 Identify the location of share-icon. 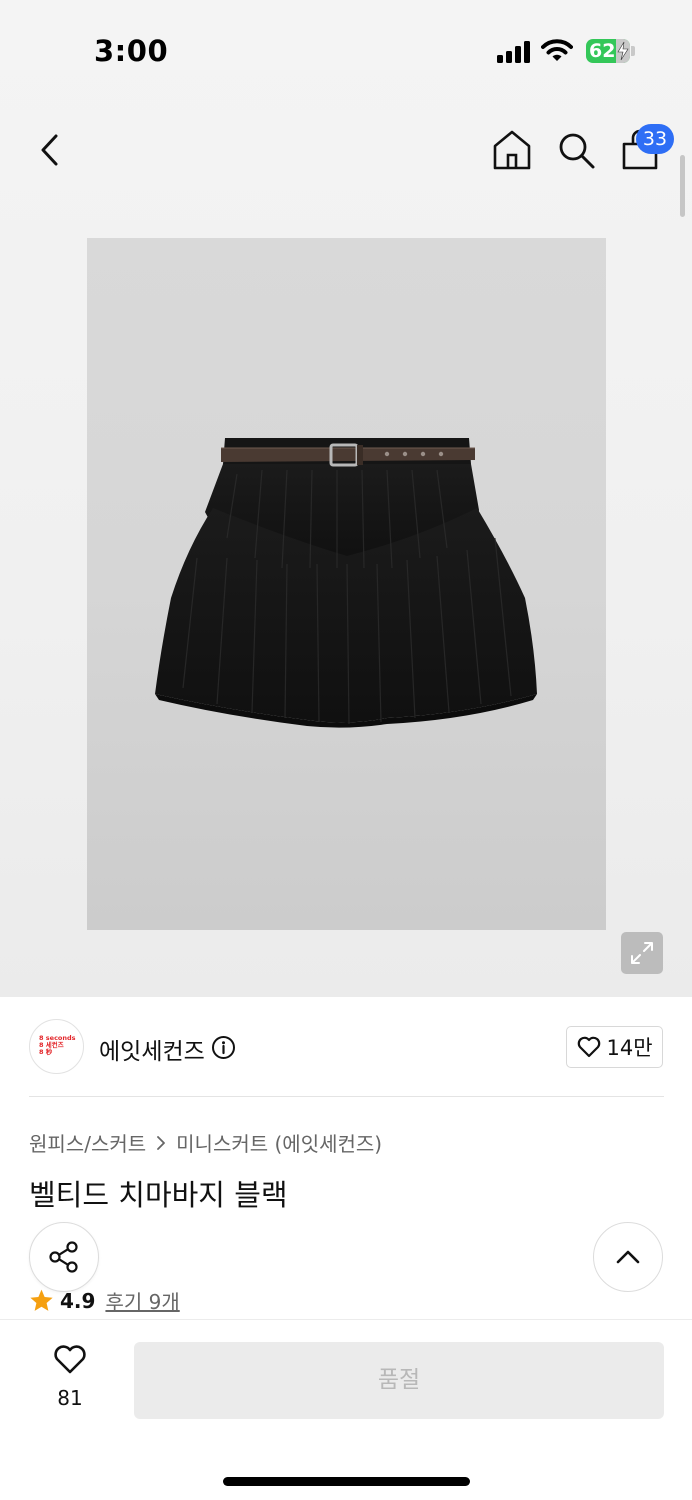
(63, 1257).